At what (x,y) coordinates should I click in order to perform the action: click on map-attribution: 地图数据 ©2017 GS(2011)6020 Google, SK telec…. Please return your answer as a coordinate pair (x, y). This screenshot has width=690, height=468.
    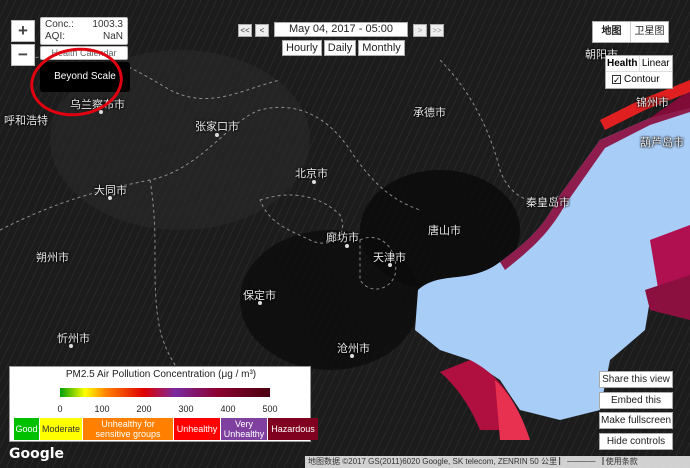
    Looking at the image, I should click on (497, 462).